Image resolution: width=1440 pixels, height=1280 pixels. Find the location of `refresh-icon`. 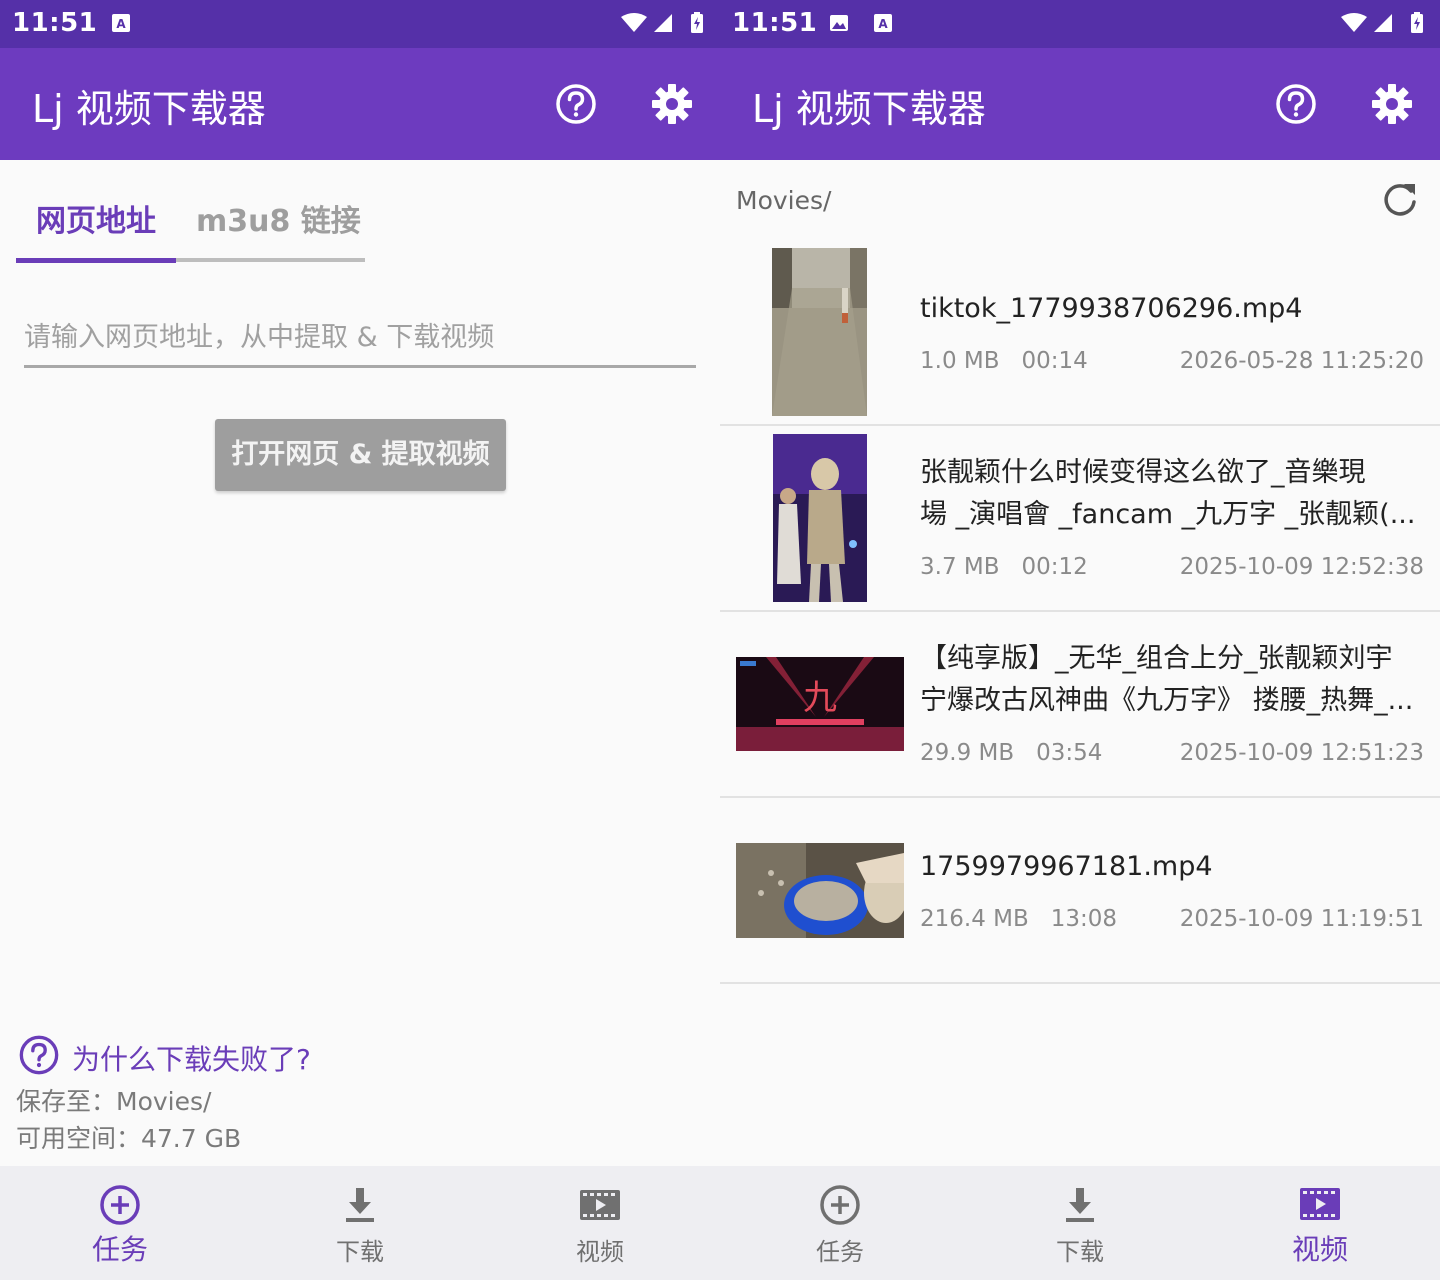

refresh-icon is located at coordinates (1400, 200).